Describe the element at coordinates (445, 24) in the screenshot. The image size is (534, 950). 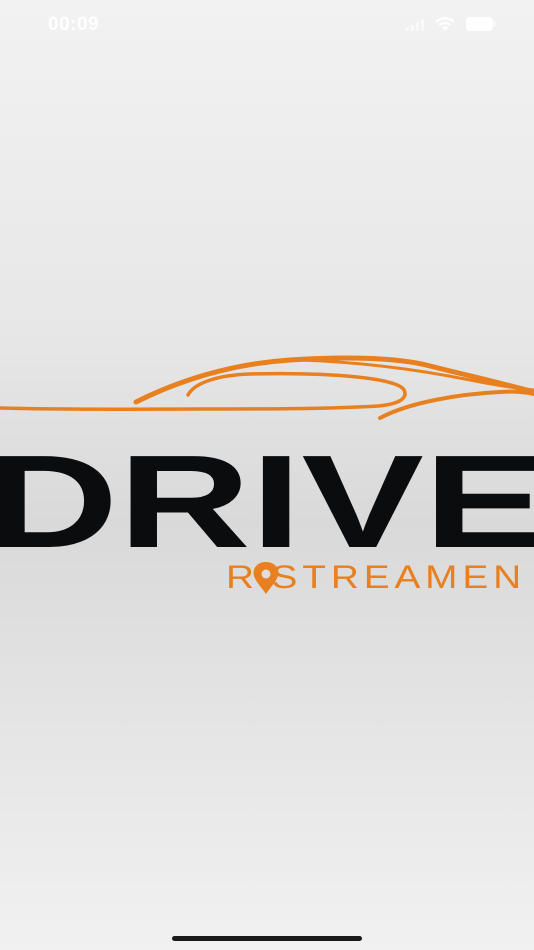
I see `wifi-icon` at that location.